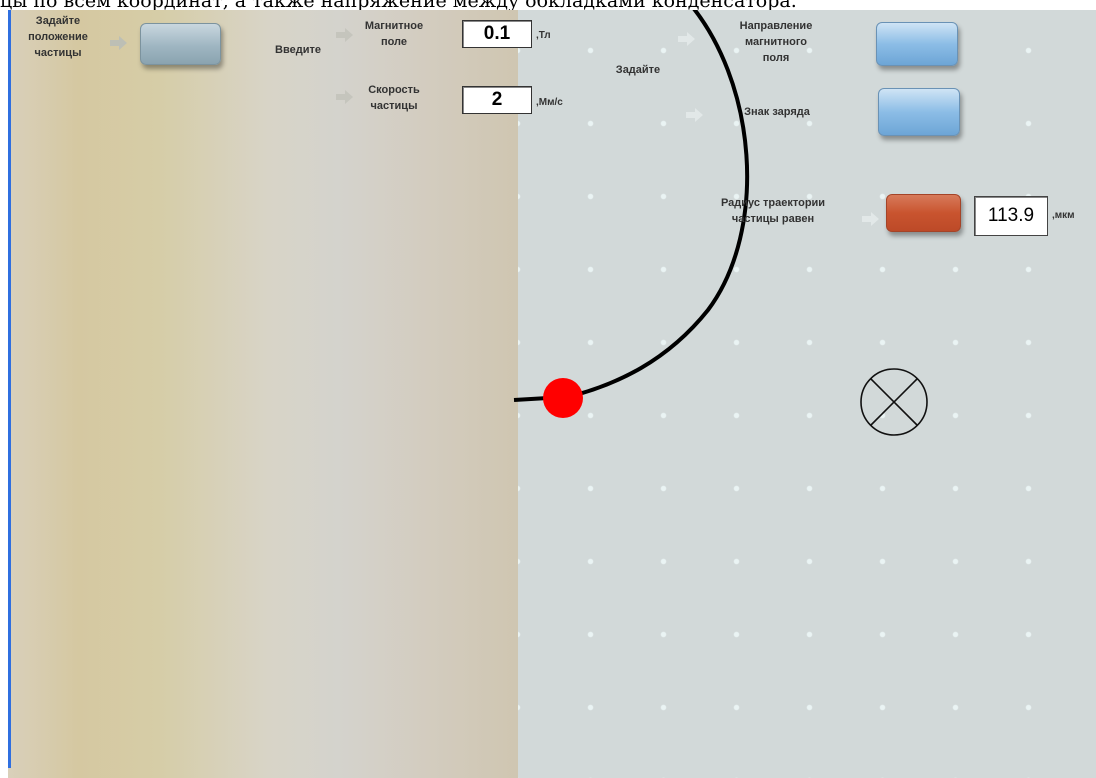  I want to click on magnetic-field-label: Магнитное поле, so click(394, 34).